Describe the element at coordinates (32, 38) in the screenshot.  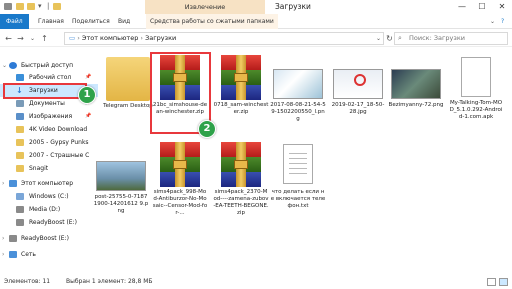
I see `recent-dropdown-icon: ⌄` at that location.